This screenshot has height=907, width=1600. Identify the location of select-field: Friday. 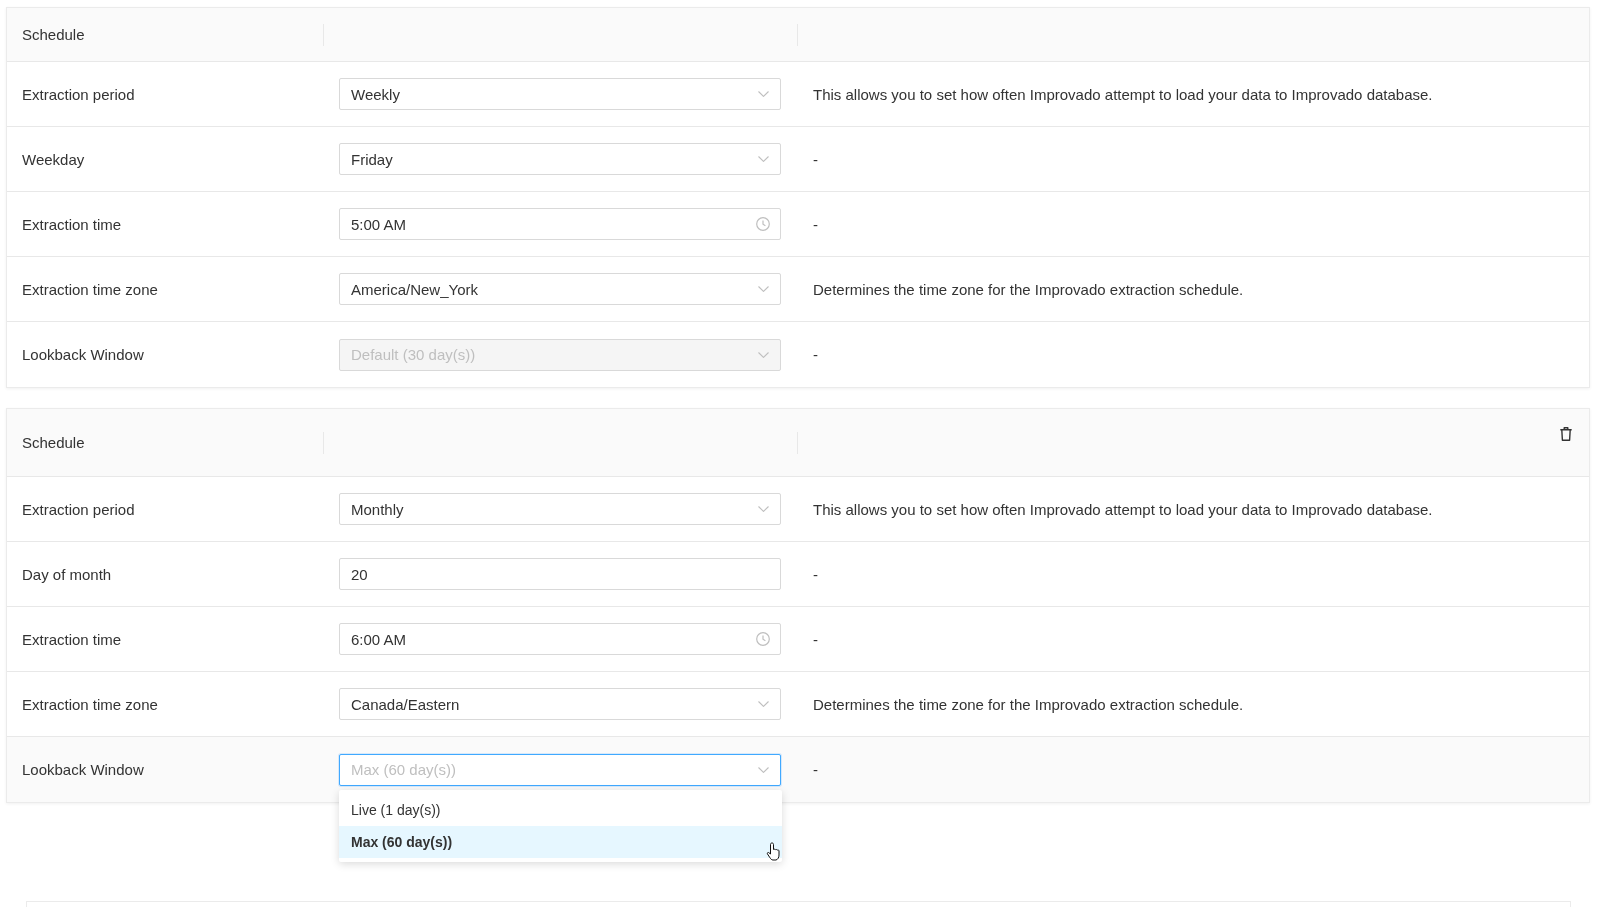
(560, 159).